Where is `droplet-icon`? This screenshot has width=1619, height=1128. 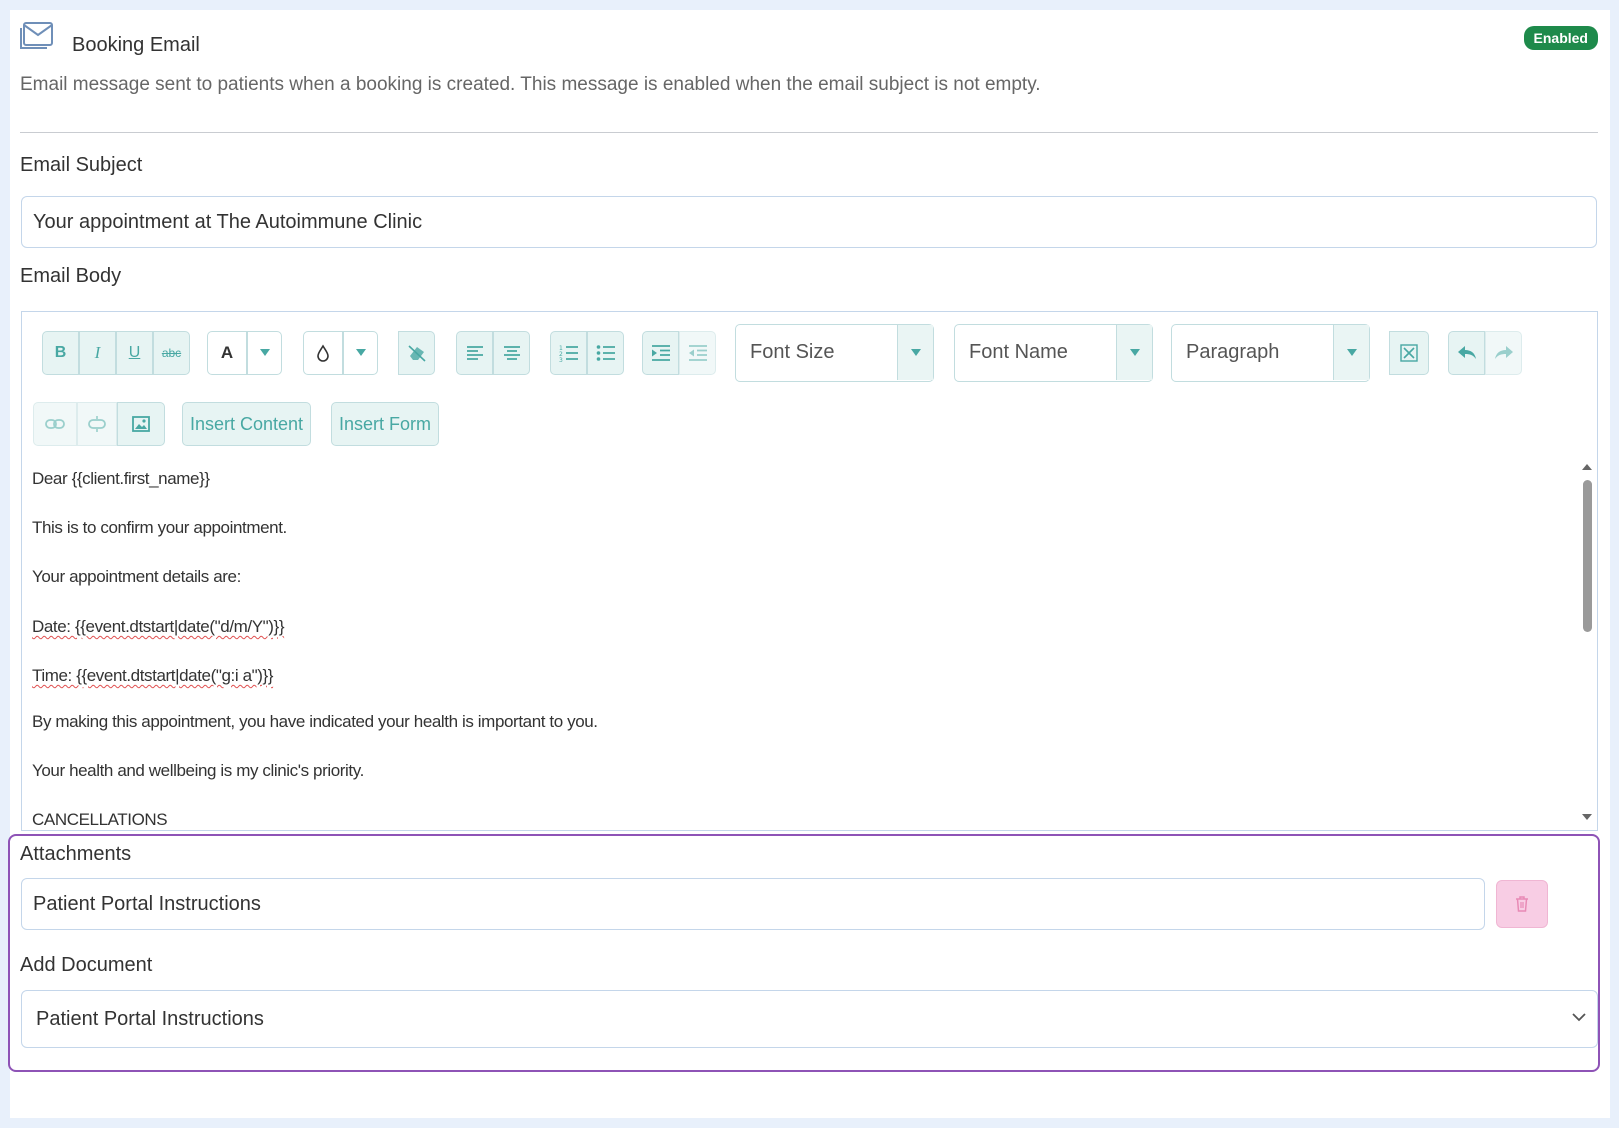 droplet-icon is located at coordinates (323, 353).